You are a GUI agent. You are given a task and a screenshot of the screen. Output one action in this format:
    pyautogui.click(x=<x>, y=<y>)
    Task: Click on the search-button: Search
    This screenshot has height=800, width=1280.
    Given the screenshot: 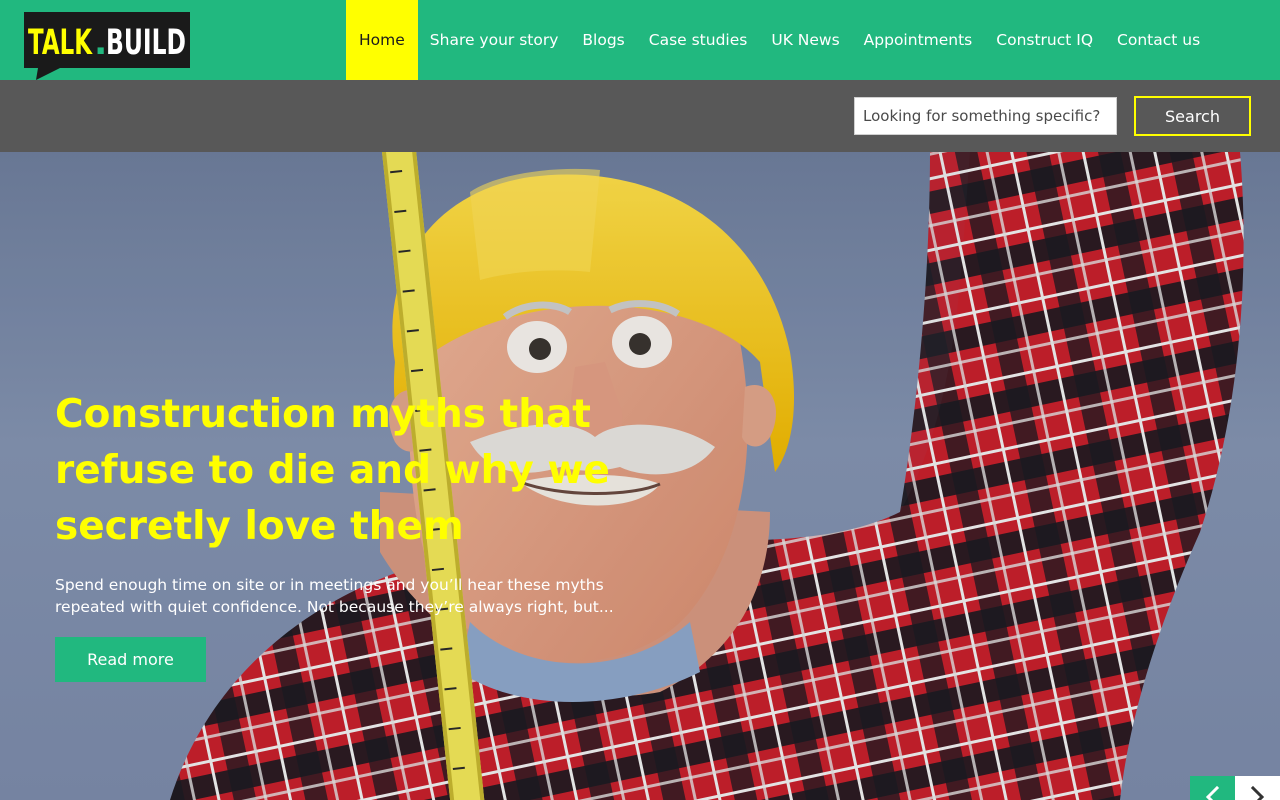 What is the action you would take?
    pyautogui.click(x=1192, y=116)
    